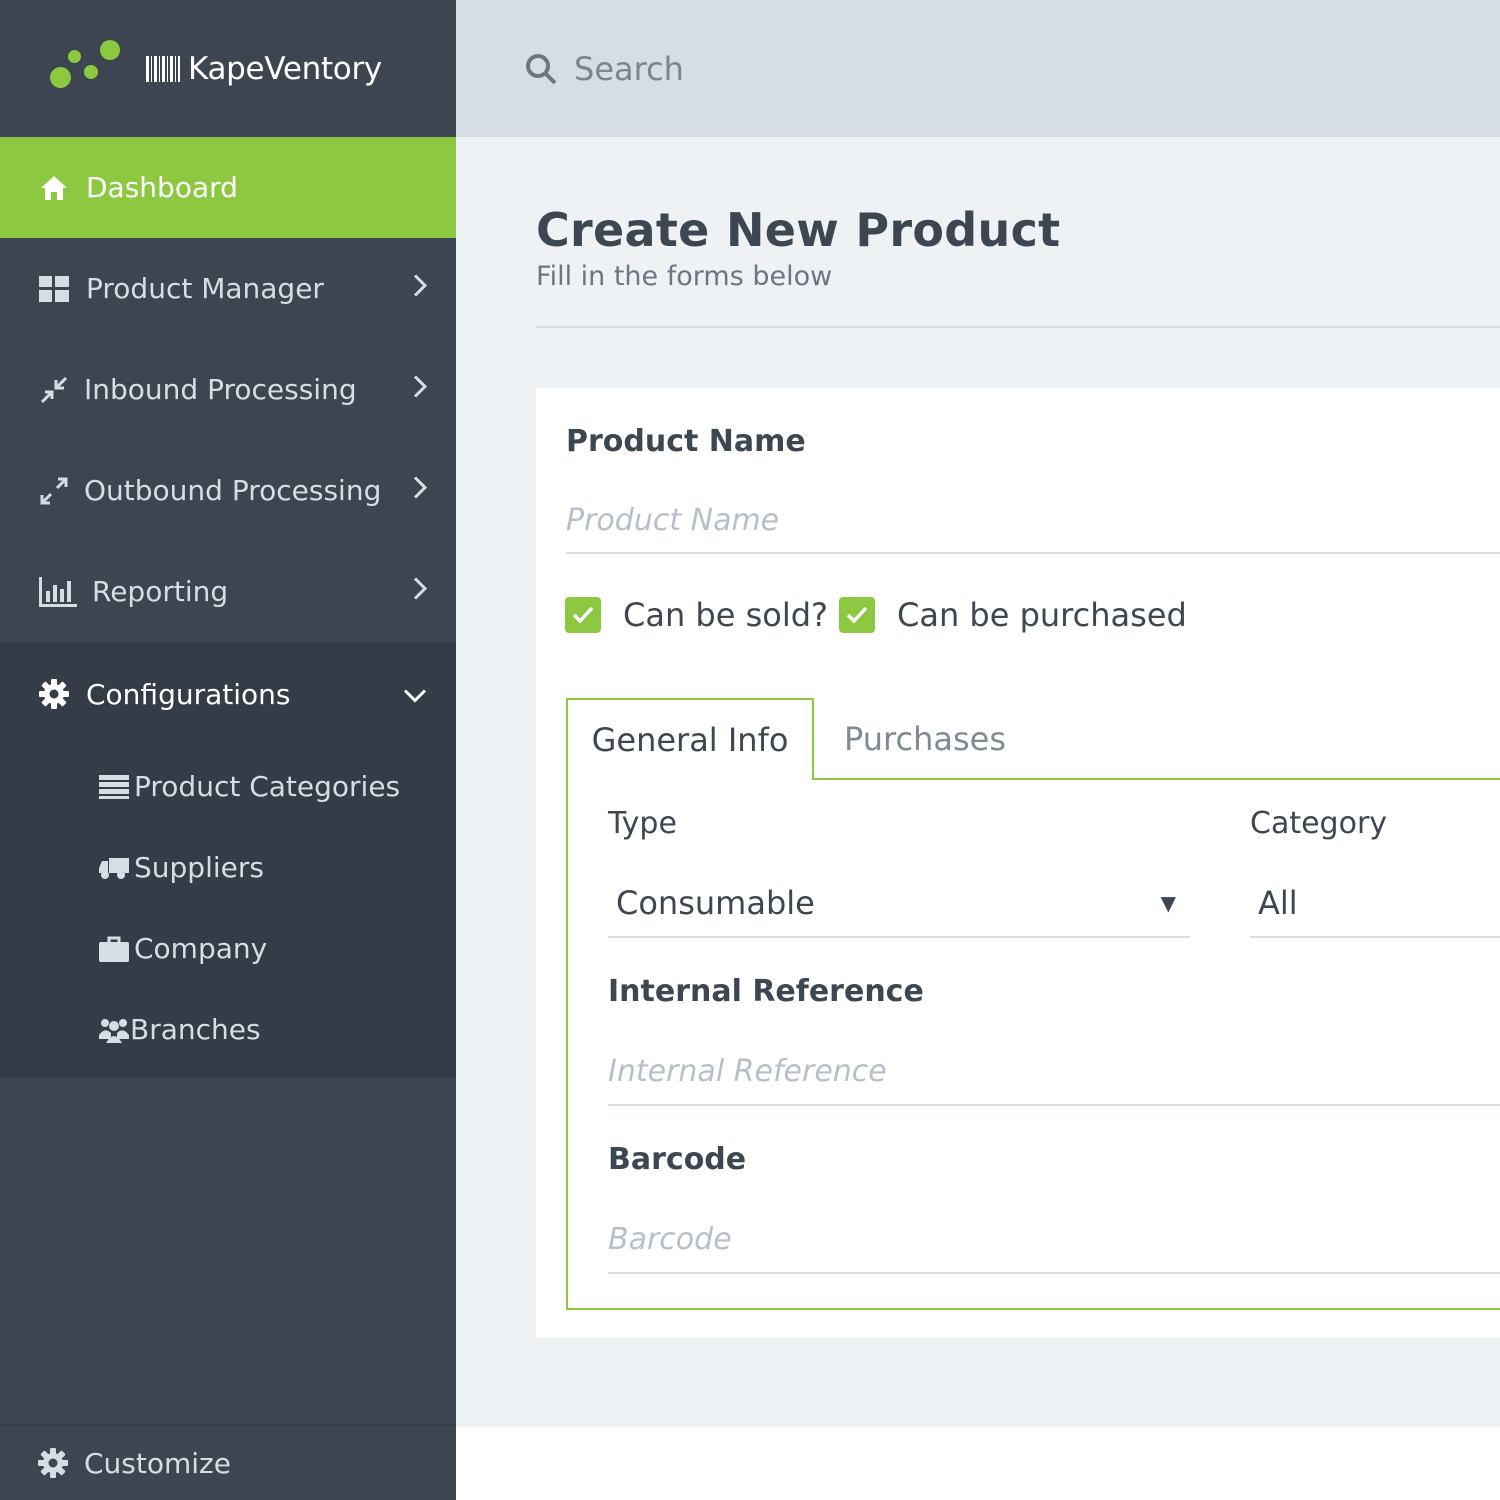 The width and height of the screenshot is (1500, 1500). I want to click on barcode-label: Barcode, so click(677, 1159).